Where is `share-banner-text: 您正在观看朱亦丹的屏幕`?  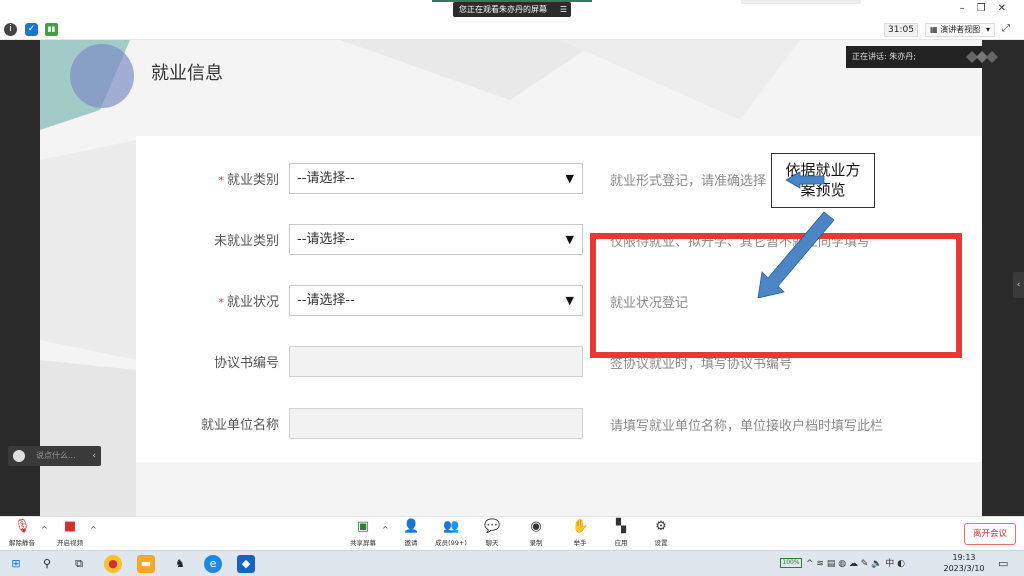 share-banner-text: 您正在观看朱亦丹的屏幕 is located at coordinates (503, 9).